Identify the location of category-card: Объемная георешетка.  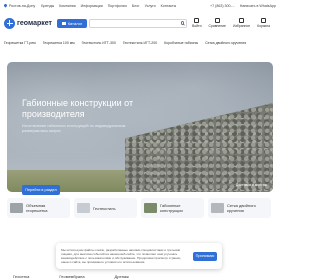
(38, 208).